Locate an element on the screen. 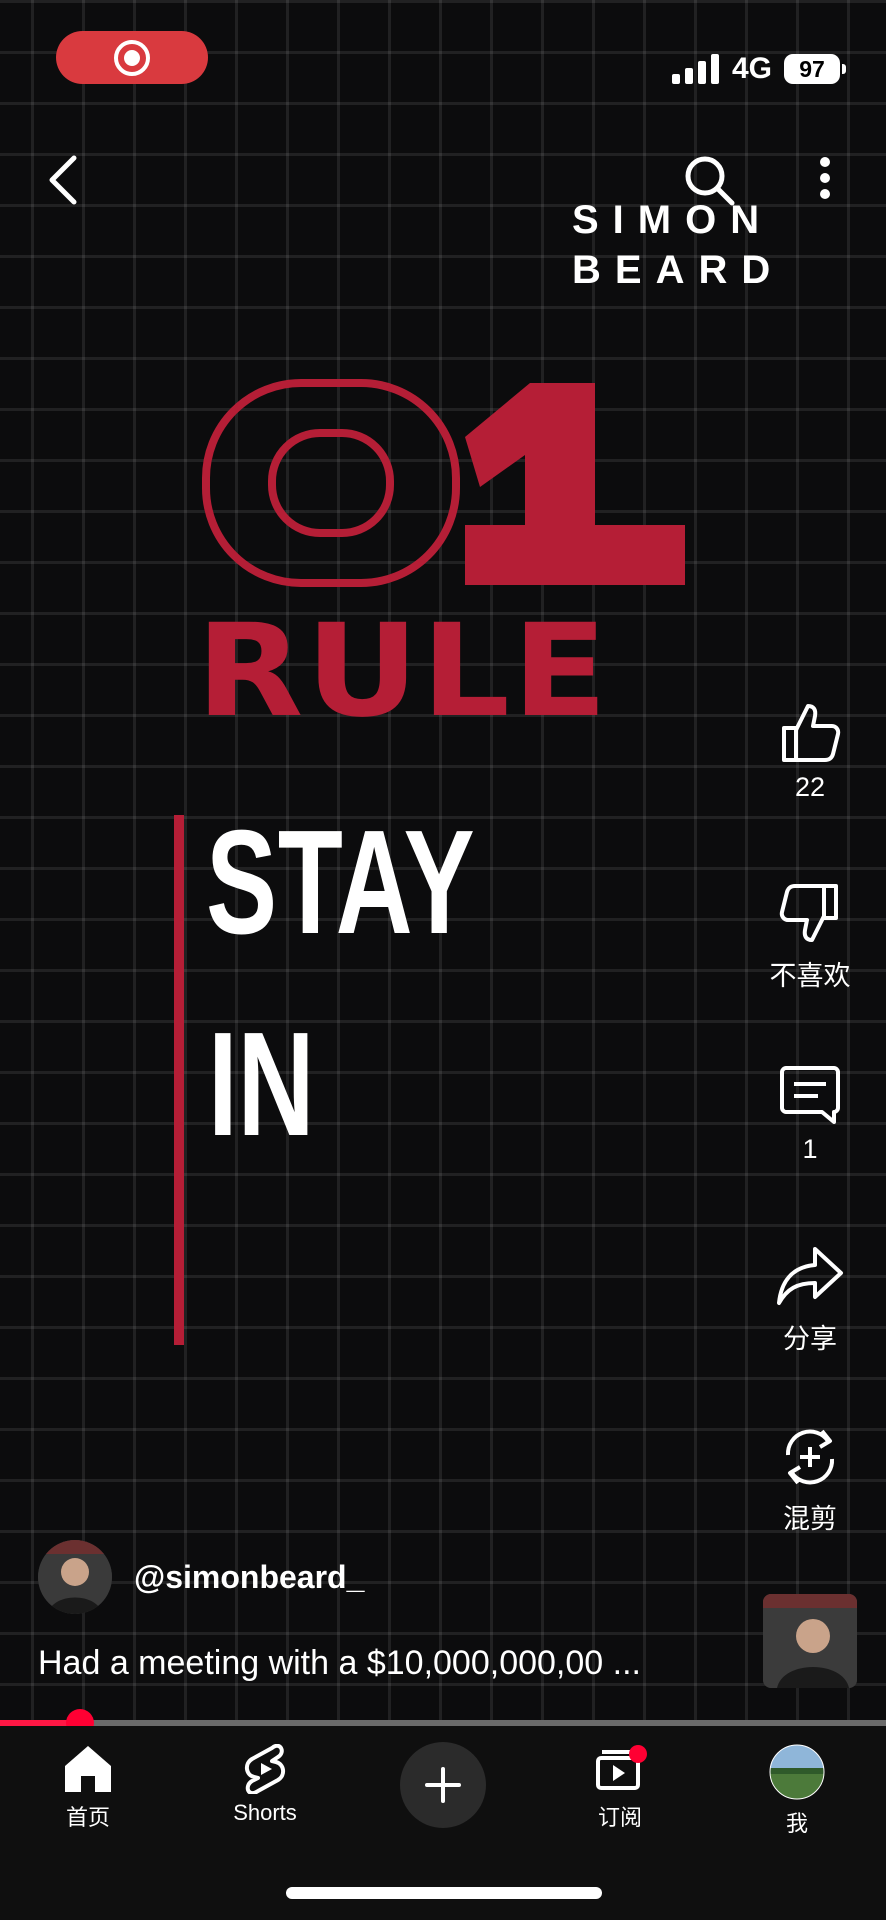 This screenshot has height=1920, width=886. back-button is located at coordinates (65, 180).